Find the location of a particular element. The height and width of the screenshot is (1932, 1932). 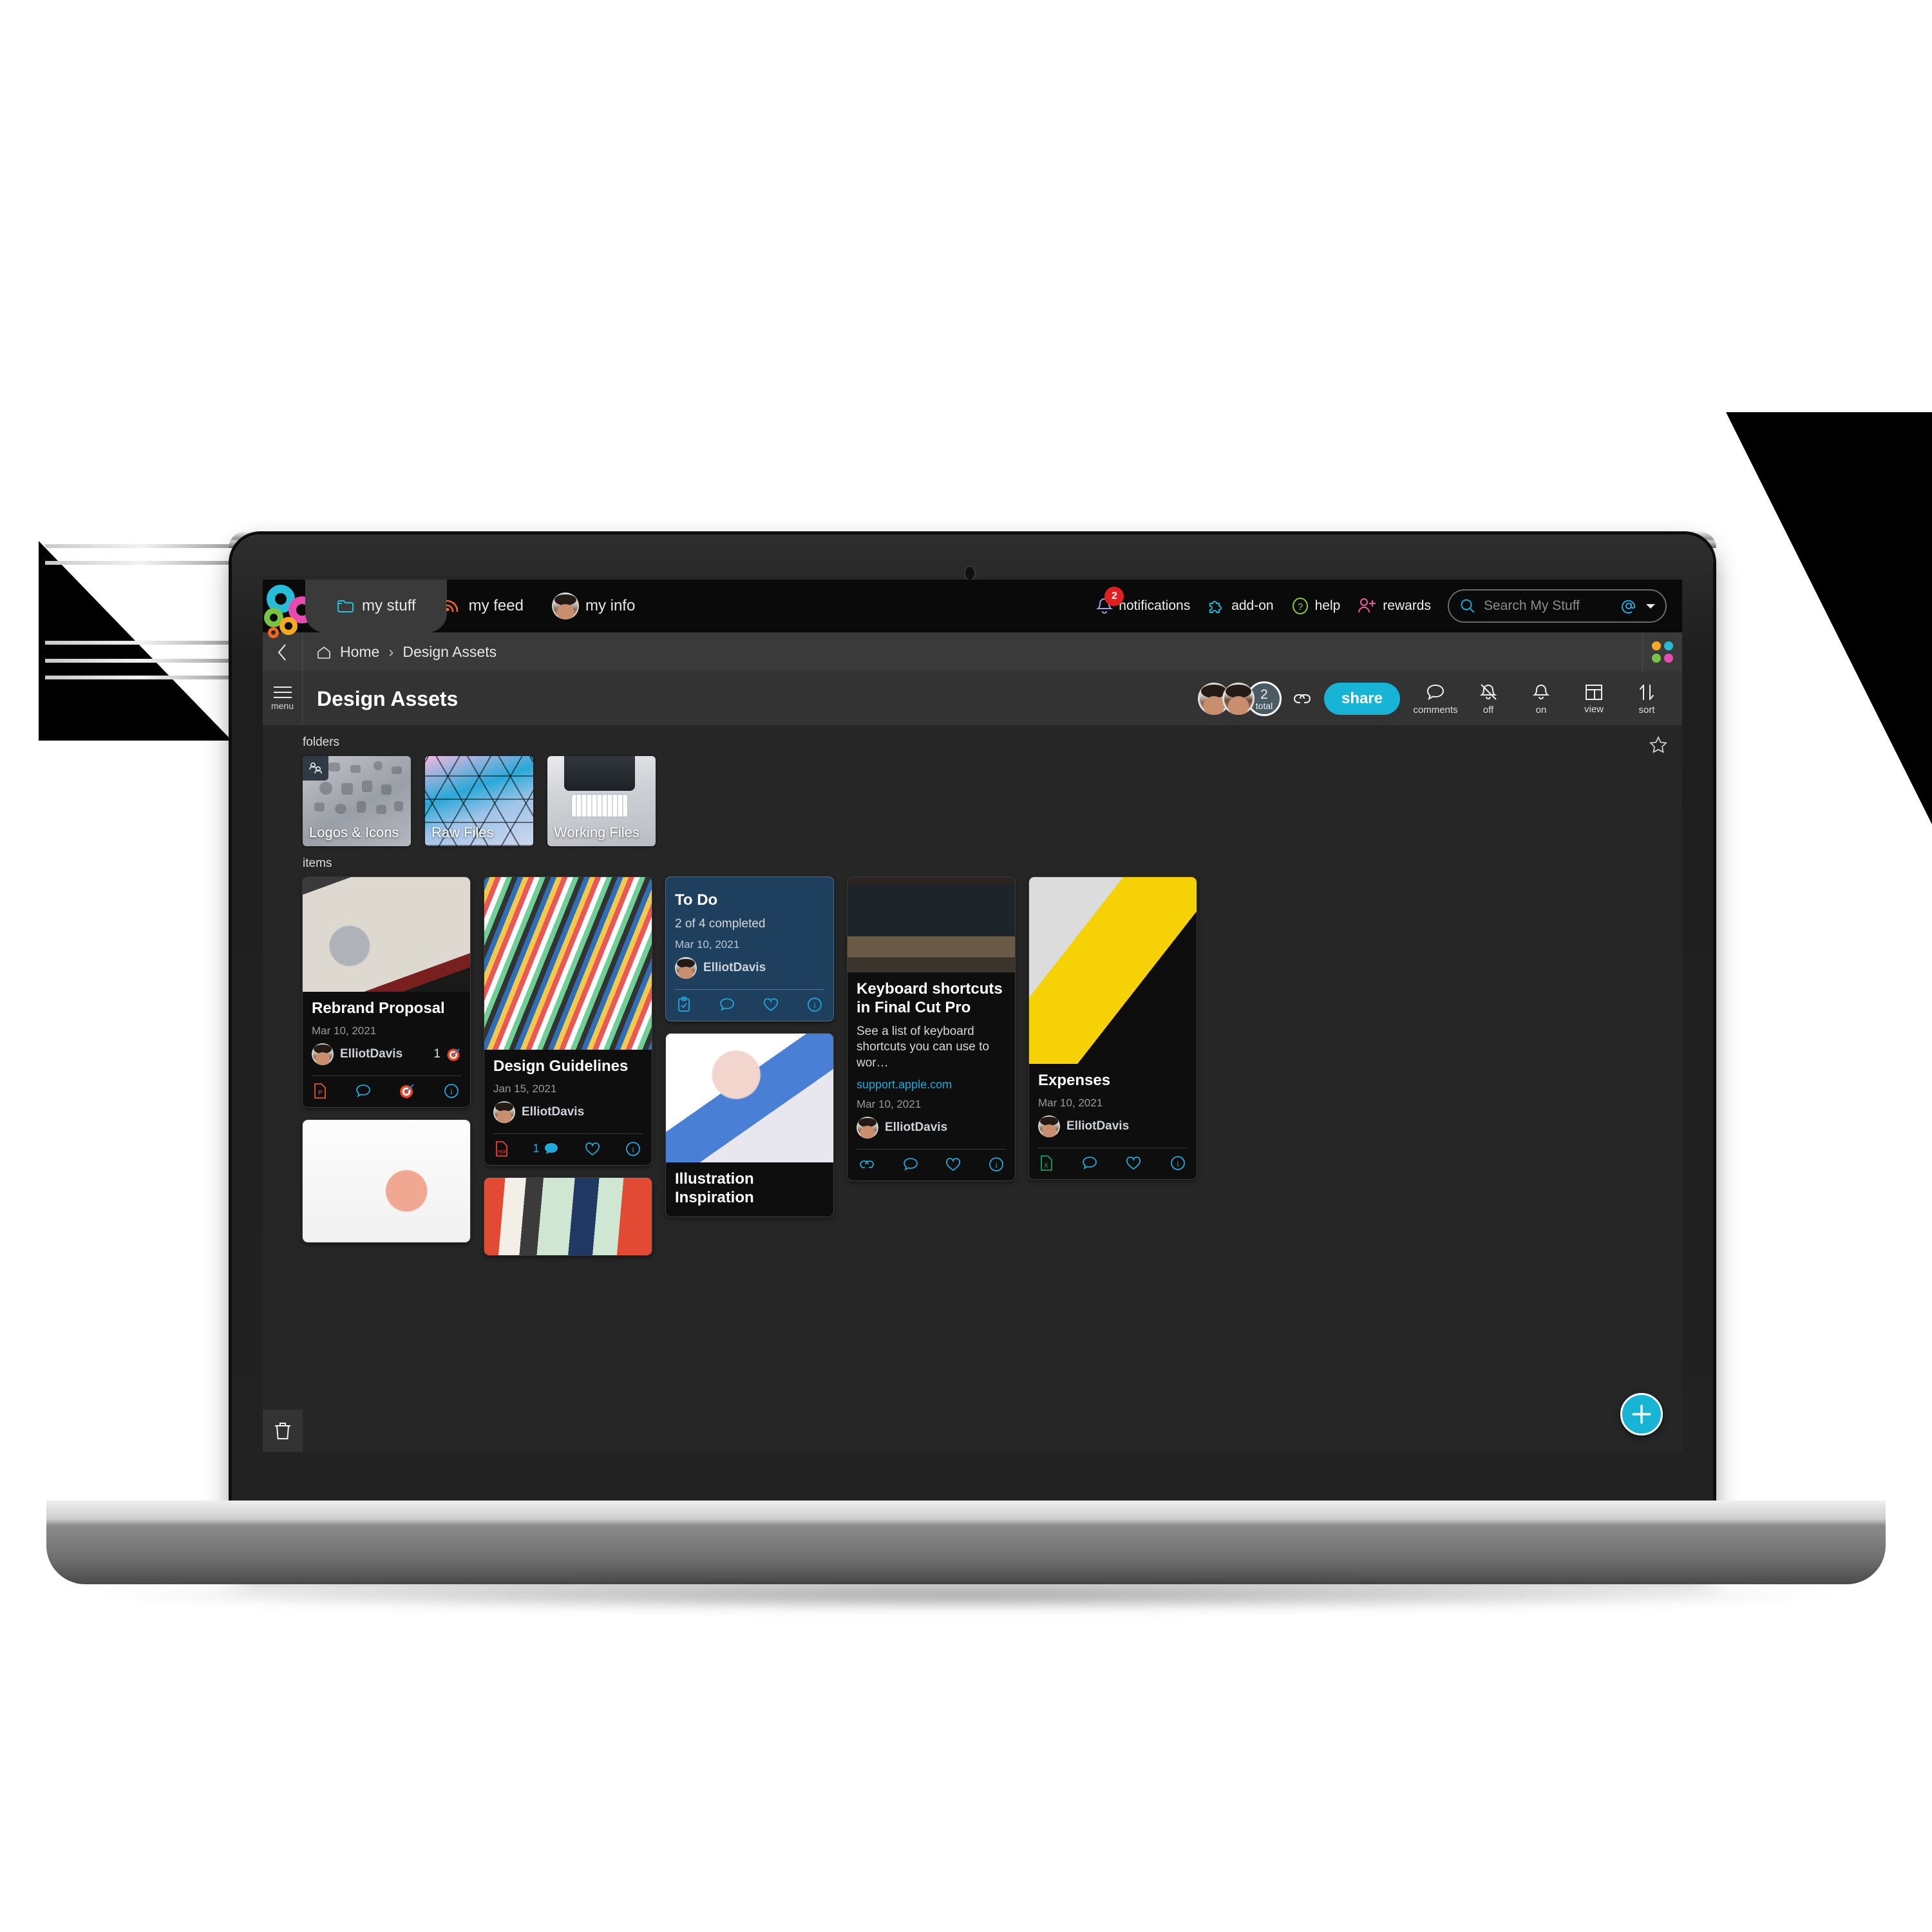

laptop-shadow is located at coordinates (966, 1595).